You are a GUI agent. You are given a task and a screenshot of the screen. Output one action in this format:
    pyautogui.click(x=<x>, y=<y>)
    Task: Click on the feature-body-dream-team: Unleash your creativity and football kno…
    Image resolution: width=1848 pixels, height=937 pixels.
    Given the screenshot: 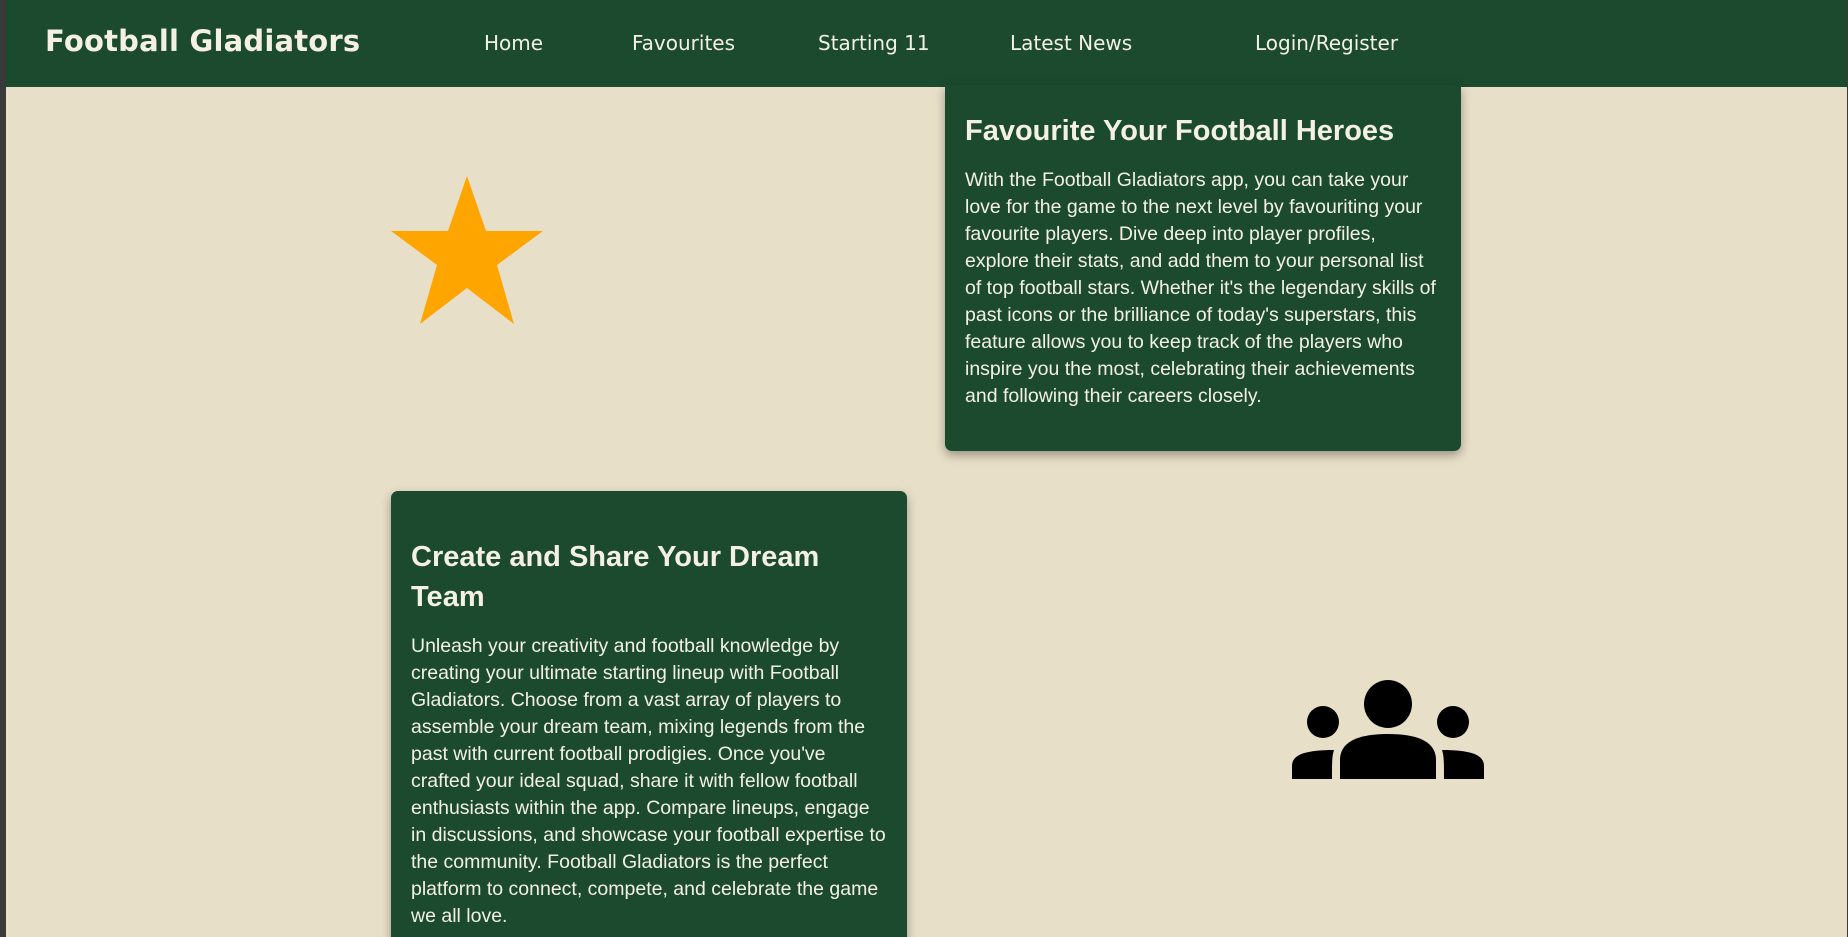 What is the action you would take?
    pyautogui.click(x=648, y=781)
    